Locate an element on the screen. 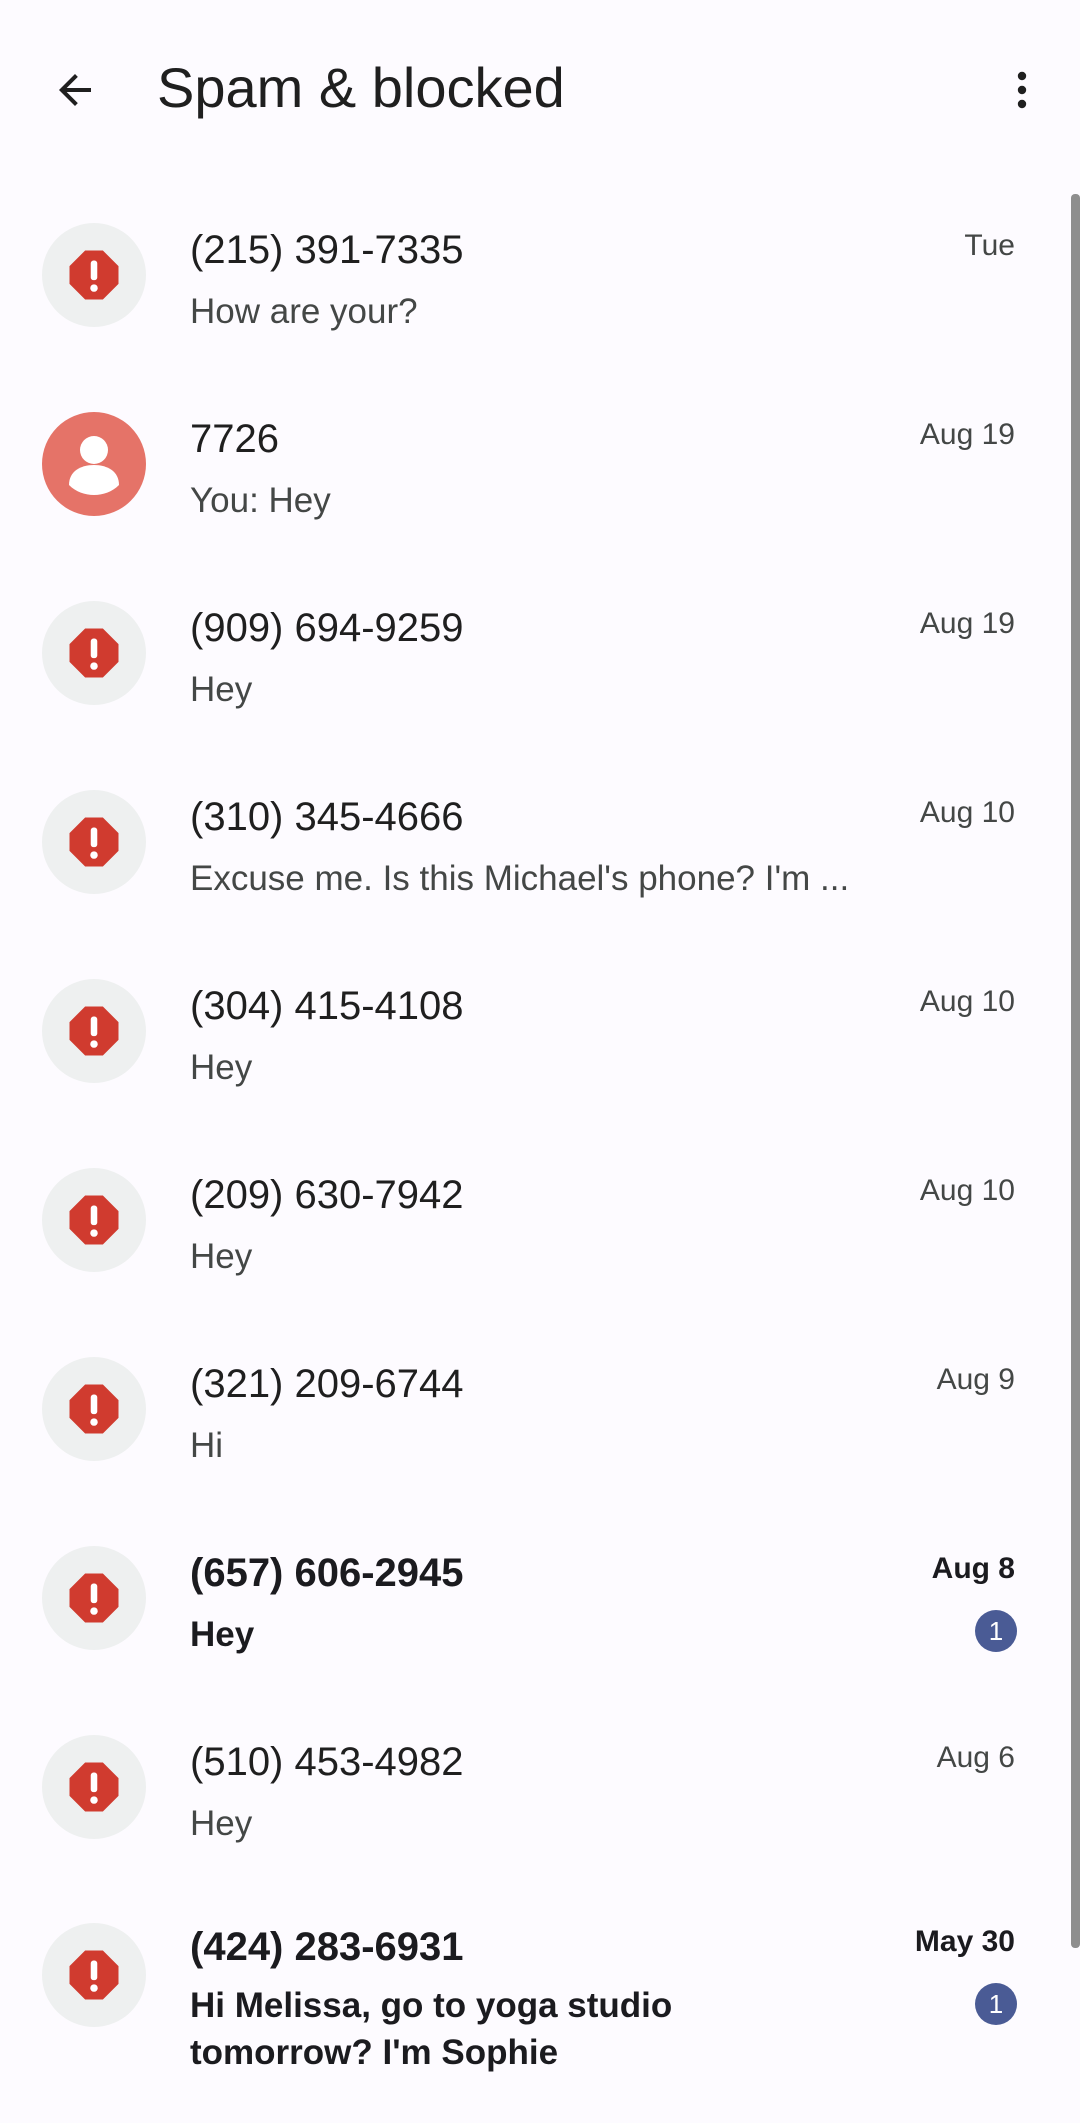 This screenshot has height=2123, width=1080. conversation-row: (304) 415-4108 Hey Aug 10 is located at coordinates (536, 1027).